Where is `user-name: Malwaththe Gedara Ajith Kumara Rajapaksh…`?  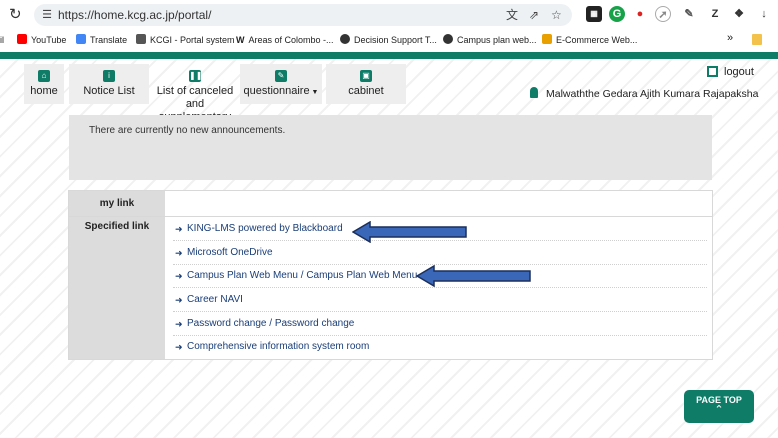 user-name: Malwaththe Gedara Ajith Kumara Rajapaksh… is located at coordinates (644, 93).